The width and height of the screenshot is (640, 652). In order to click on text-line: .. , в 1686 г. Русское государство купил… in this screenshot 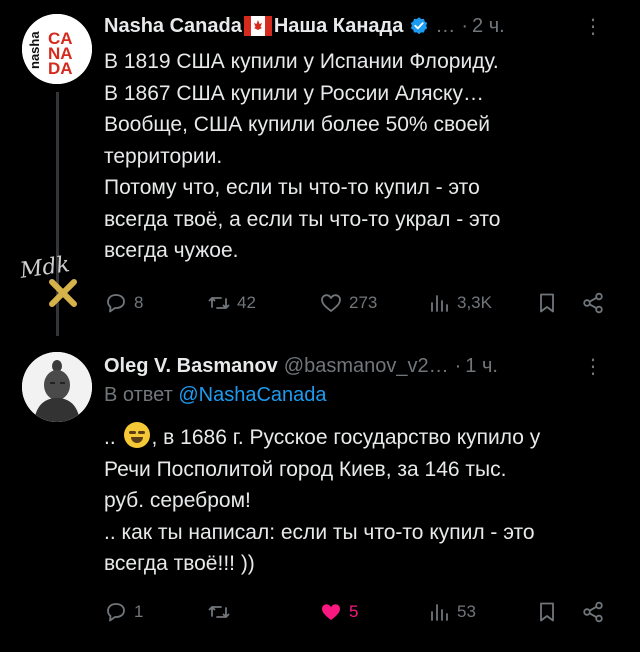, I will do `click(364, 438)`.